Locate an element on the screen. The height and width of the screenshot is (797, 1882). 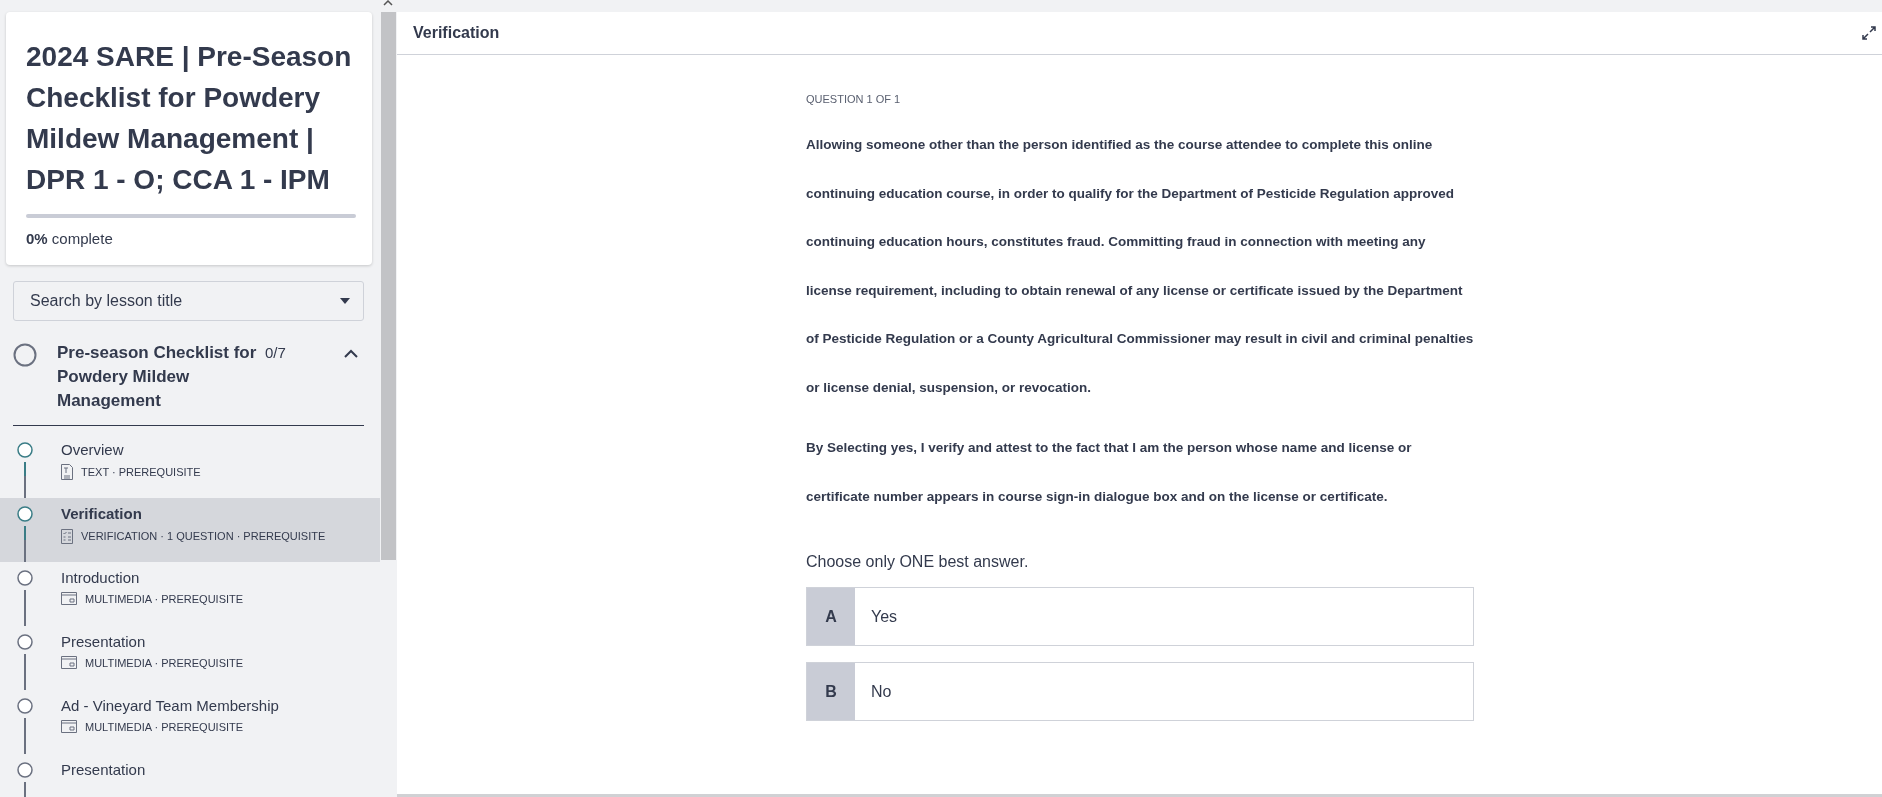
checklist-icon is located at coordinates (67, 536).